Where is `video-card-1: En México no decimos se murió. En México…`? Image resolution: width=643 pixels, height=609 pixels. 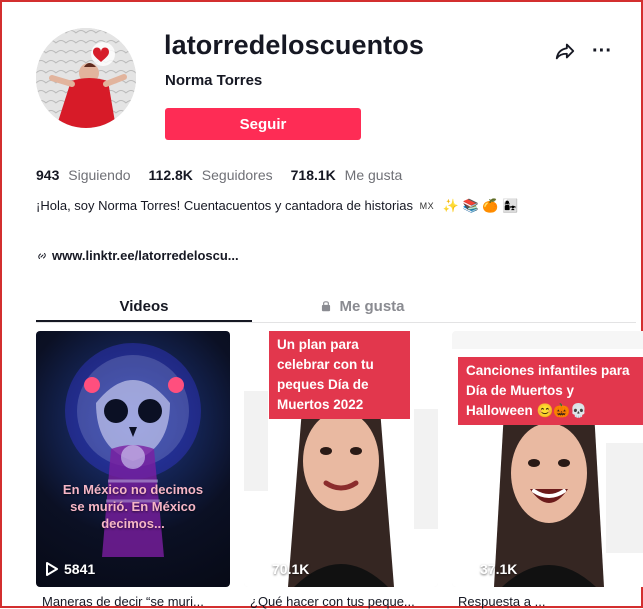 video-card-1: En México no decimos se murió. En México… is located at coordinates (133, 459).